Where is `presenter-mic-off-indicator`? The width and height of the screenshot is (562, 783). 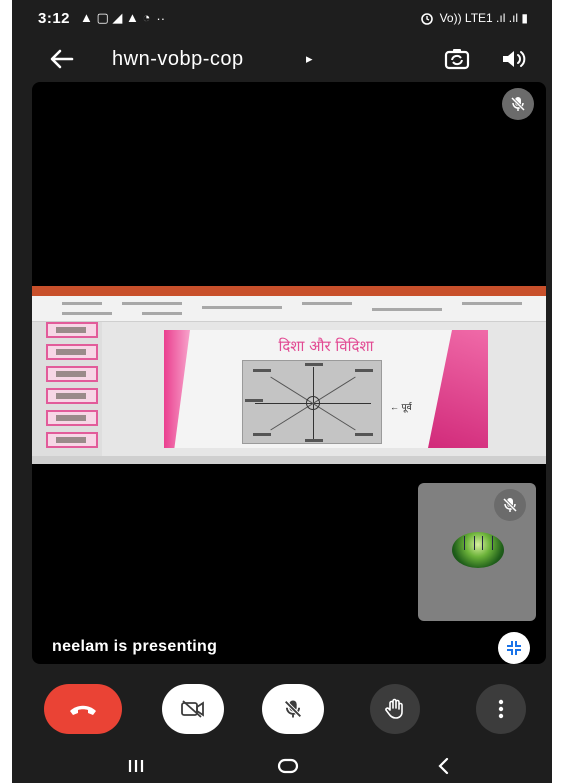 presenter-mic-off-indicator is located at coordinates (518, 104).